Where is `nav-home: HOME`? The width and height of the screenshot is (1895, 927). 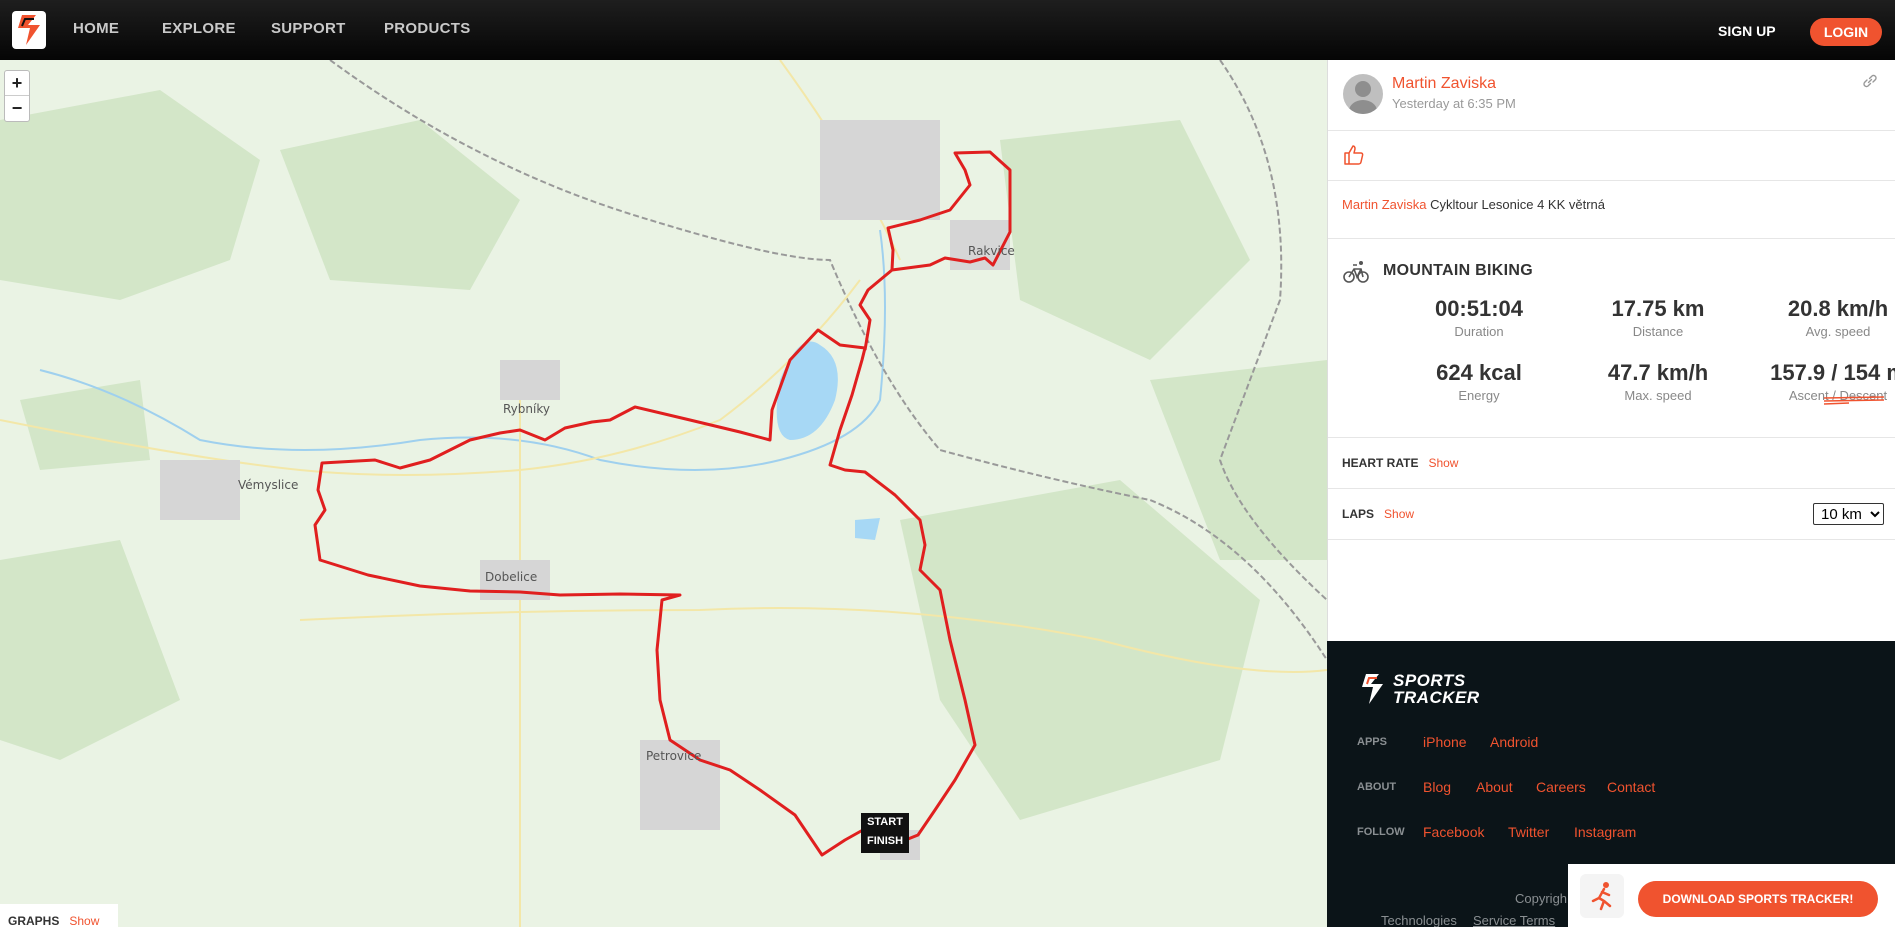 nav-home: HOME is located at coordinates (96, 28).